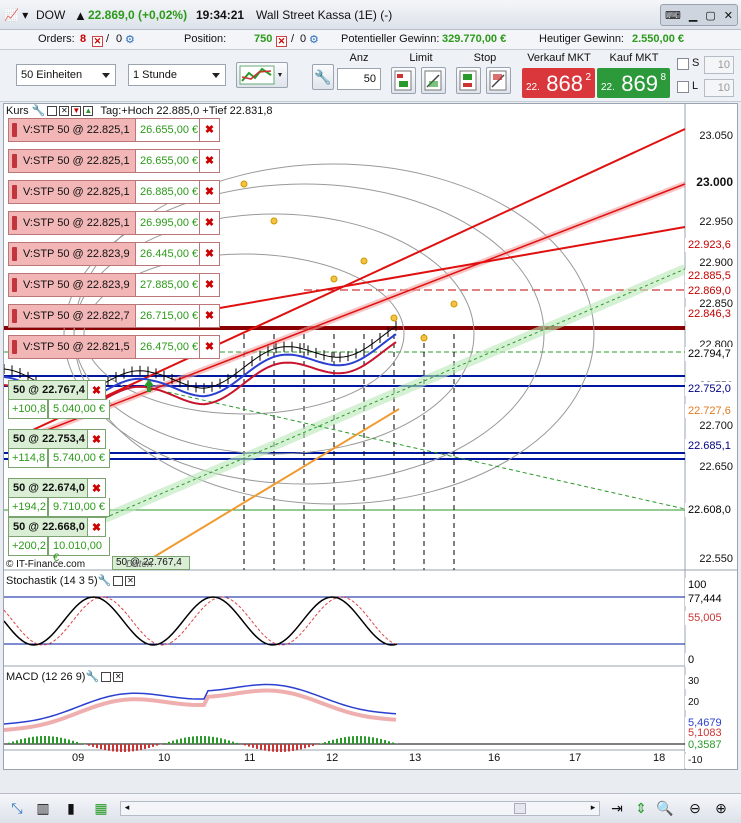 The image size is (741, 823). I want to click on buy-market-button: 22. 869 8, so click(633, 83).